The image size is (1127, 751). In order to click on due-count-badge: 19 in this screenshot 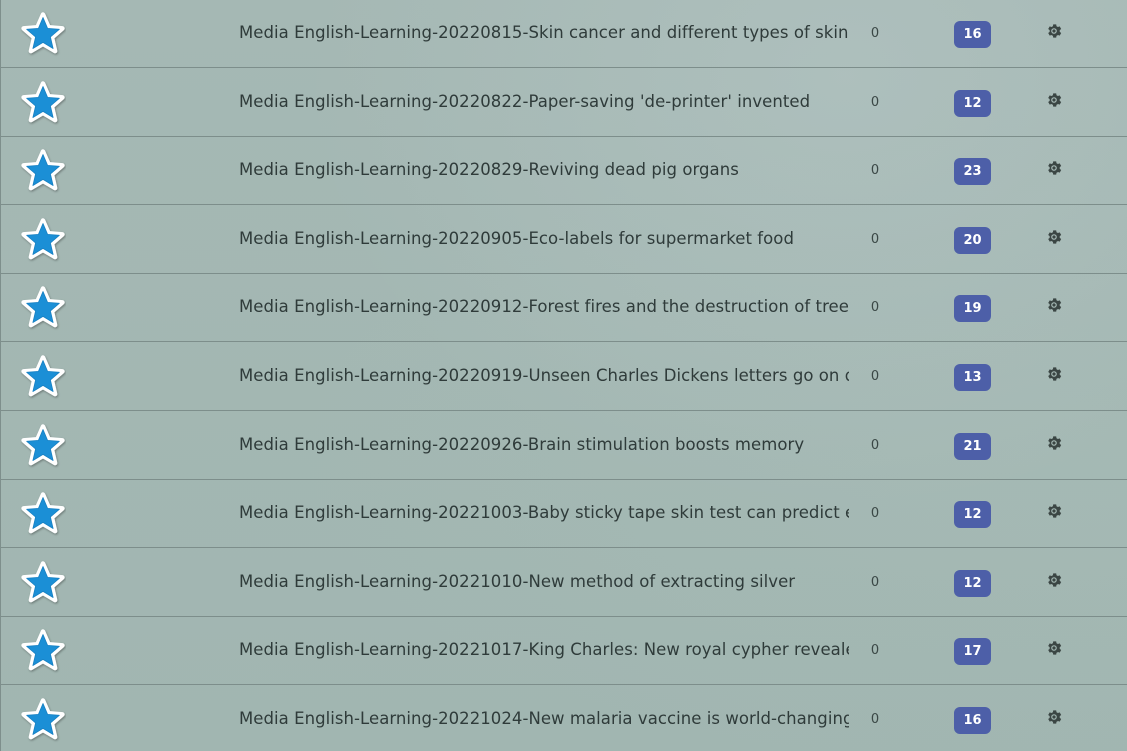, I will do `click(972, 308)`.